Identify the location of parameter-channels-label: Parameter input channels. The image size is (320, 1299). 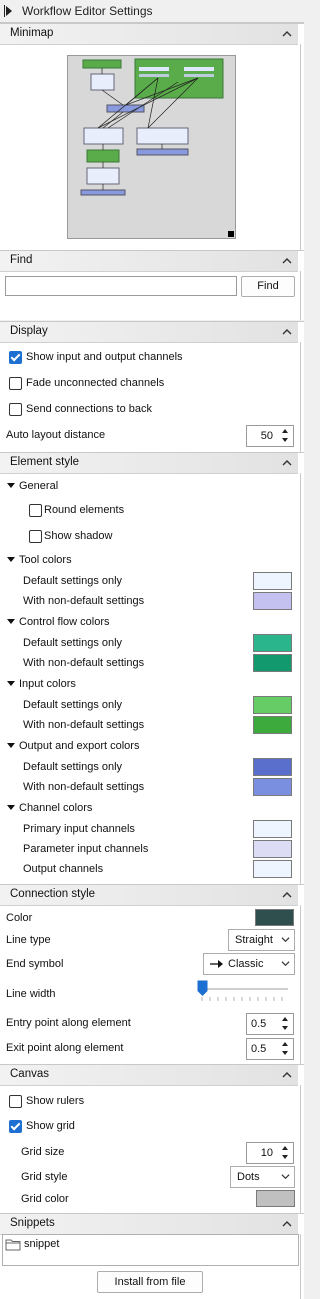
(86, 849).